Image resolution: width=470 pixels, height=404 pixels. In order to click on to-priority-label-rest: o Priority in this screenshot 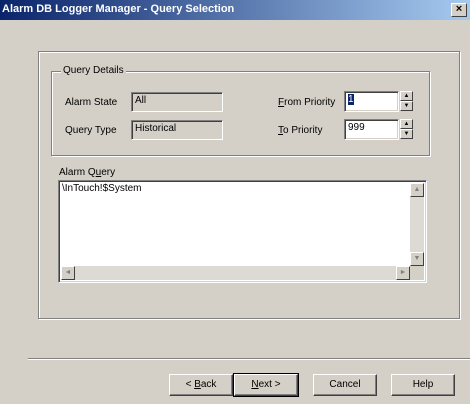, I will do `click(303, 130)`.